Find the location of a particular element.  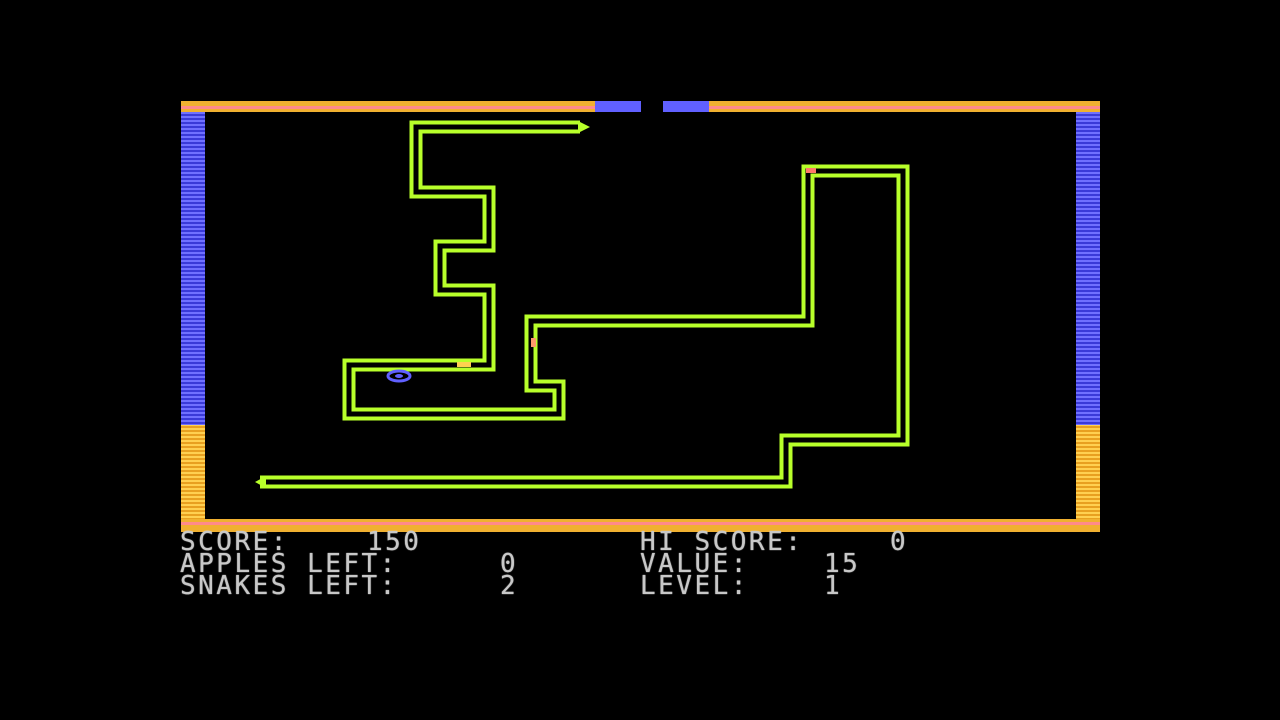

hi-score-value: 0 is located at coordinates (899, 542).